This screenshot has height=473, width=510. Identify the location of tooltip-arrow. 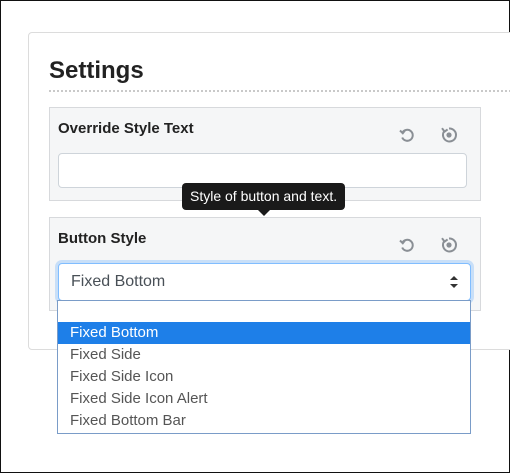
(264, 213).